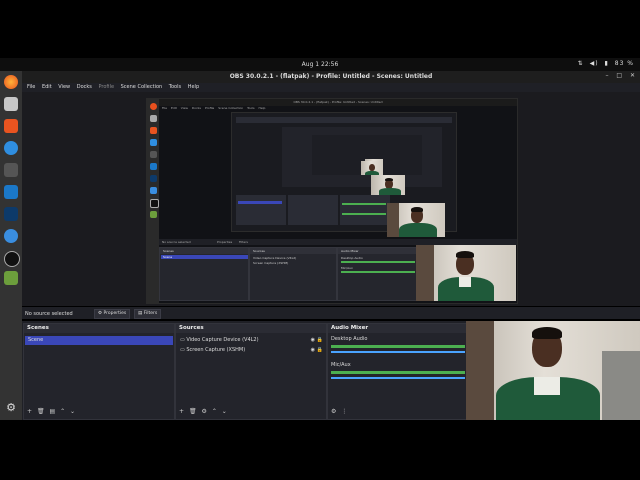 The image size is (640, 480). I want to click on webcam-thumb-mid, so click(416, 220).